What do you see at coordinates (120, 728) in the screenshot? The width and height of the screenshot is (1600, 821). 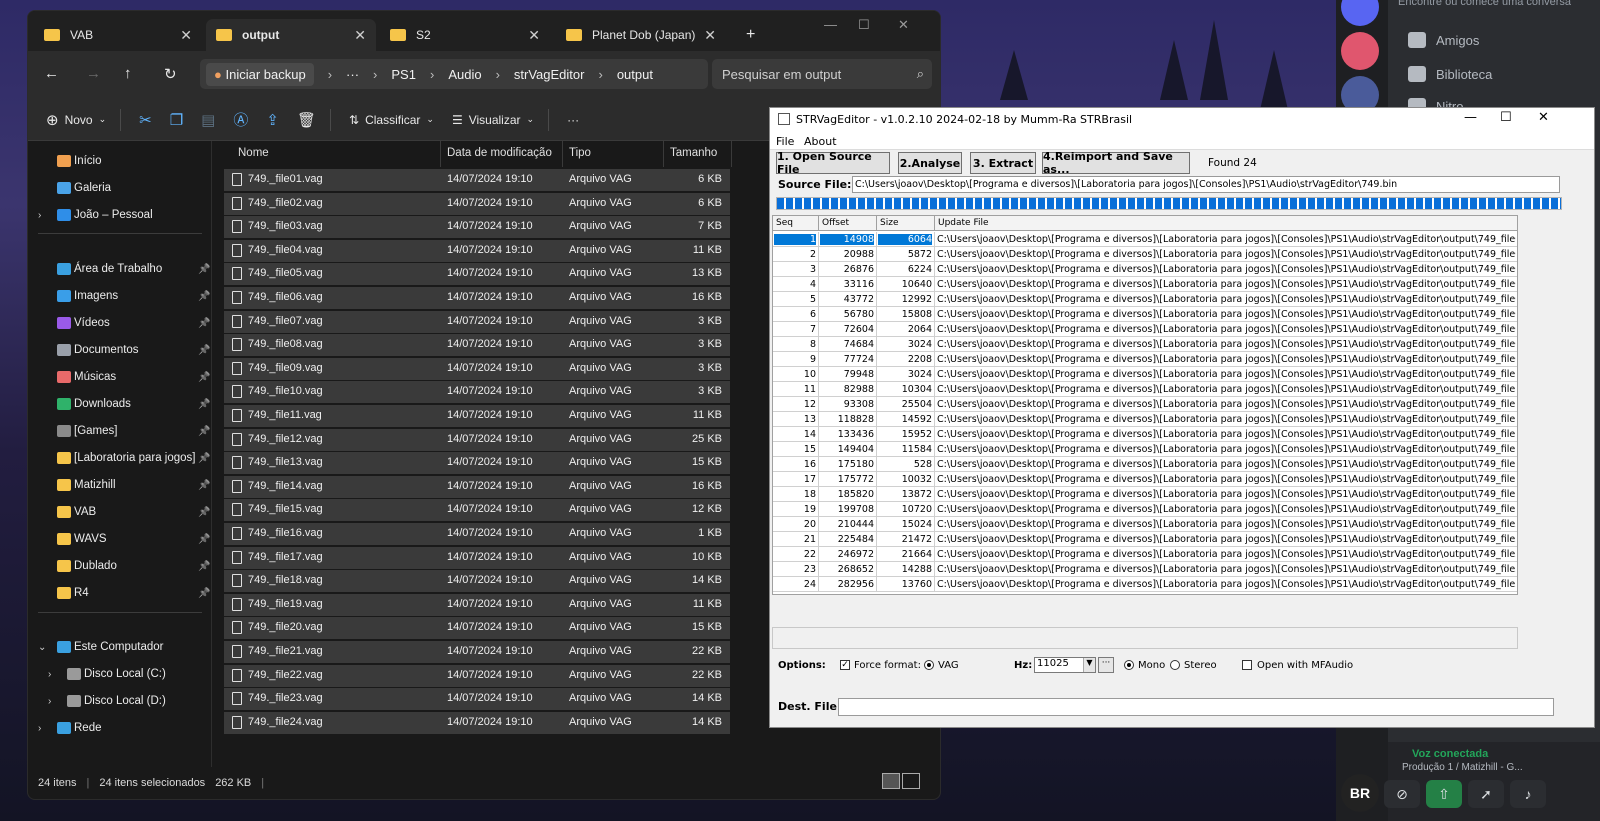 I see `sidebar-item: › Rede` at bounding box center [120, 728].